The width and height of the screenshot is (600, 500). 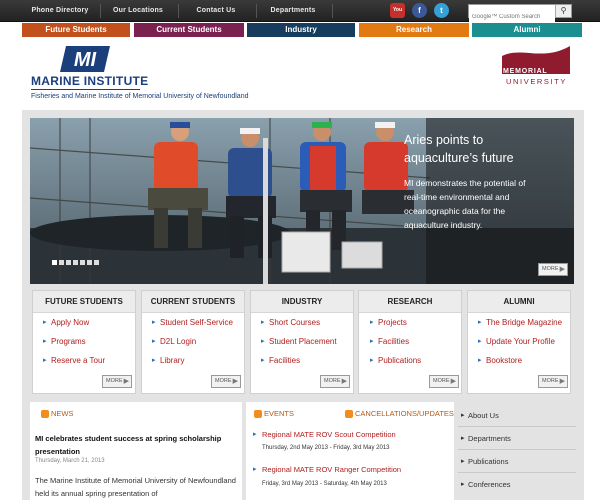 I want to click on box-title: INDUSTRY, so click(x=302, y=302).